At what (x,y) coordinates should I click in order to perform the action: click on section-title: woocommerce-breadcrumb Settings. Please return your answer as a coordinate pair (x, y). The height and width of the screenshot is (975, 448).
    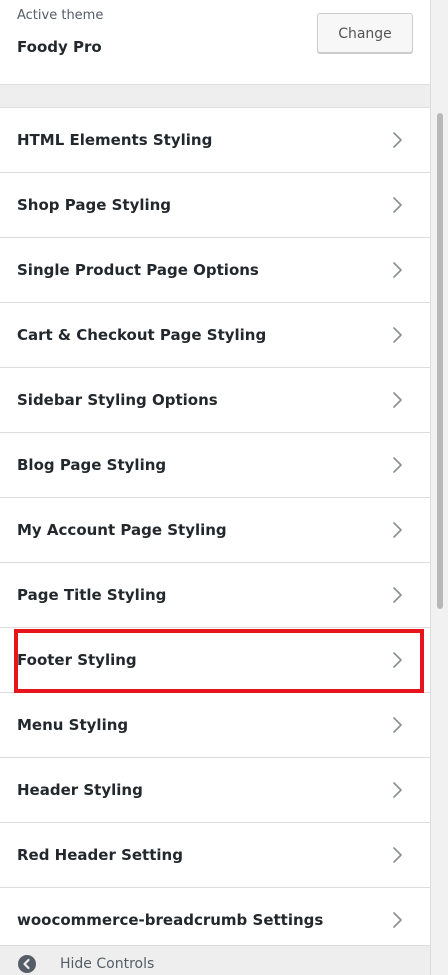
    Looking at the image, I should click on (170, 920).